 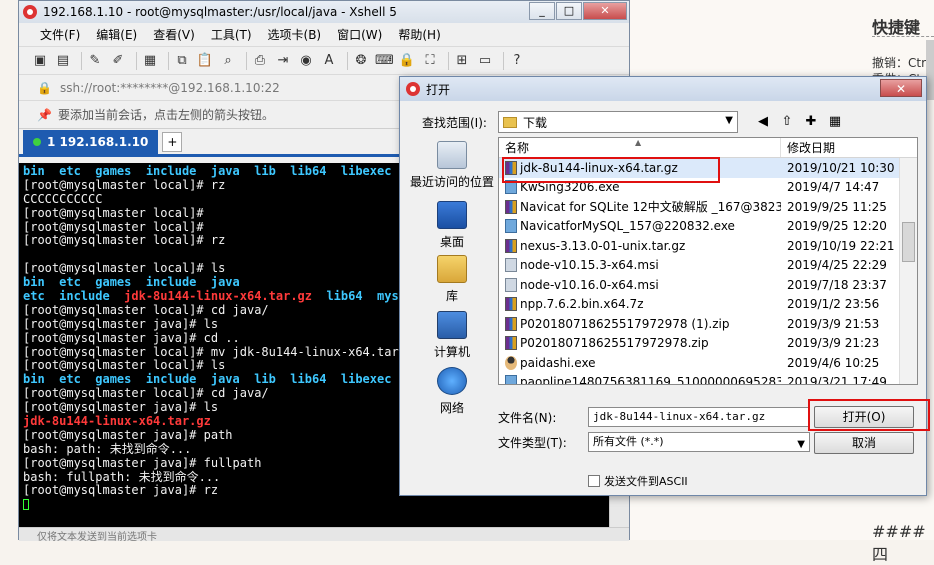 I want to click on file-row: P020180718625517972978.zip 2019/3/9 21:23, so click(x=708, y=344).